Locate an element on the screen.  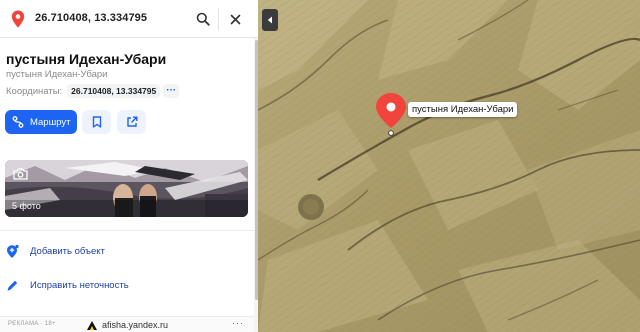
share-button is located at coordinates (131, 122).